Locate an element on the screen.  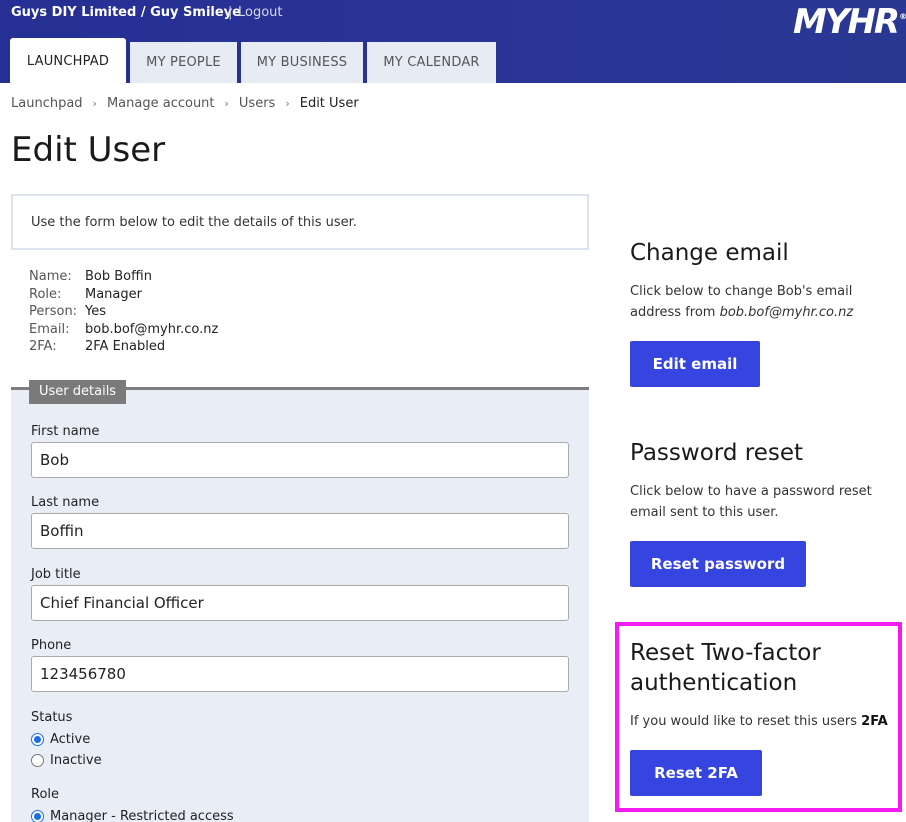
info-value: bob.bof@myhr.co.nz is located at coordinates (152, 329).